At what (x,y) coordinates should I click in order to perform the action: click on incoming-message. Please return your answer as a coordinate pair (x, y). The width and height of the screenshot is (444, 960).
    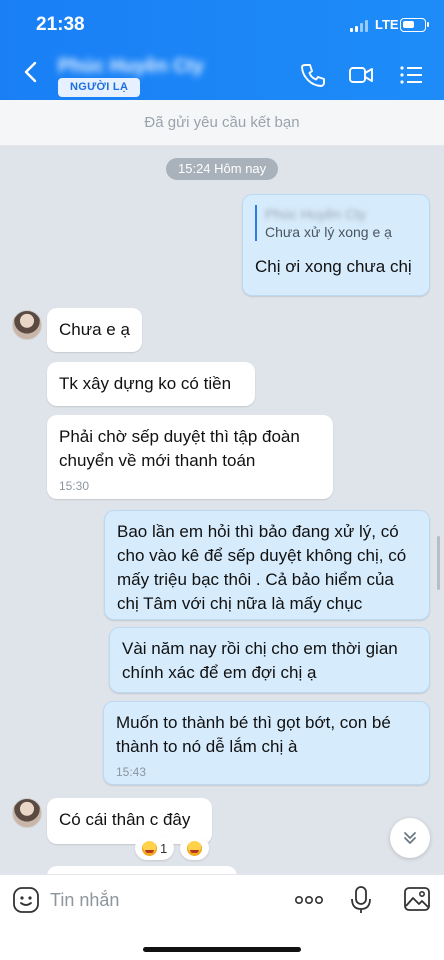
    Looking at the image, I should click on (142, 870).